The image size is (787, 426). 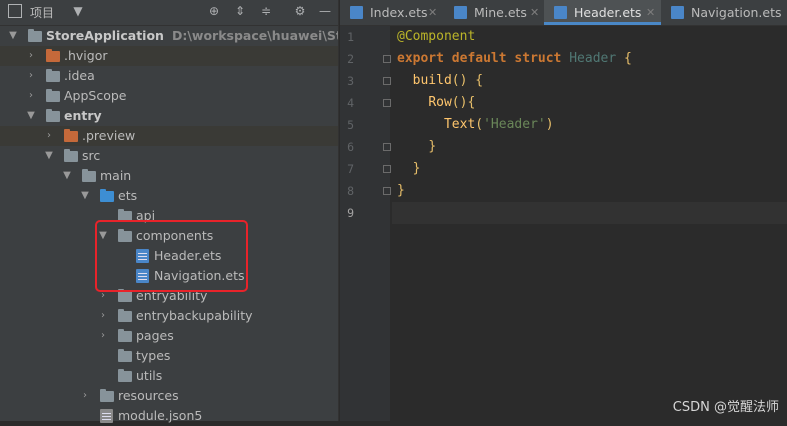 I want to click on code-line-5: Text('Header'), so click(x=475, y=125).